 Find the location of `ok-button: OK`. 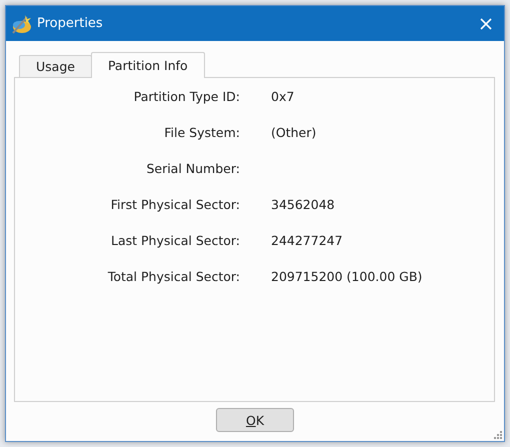

ok-button: OK is located at coordinates (255, 420).